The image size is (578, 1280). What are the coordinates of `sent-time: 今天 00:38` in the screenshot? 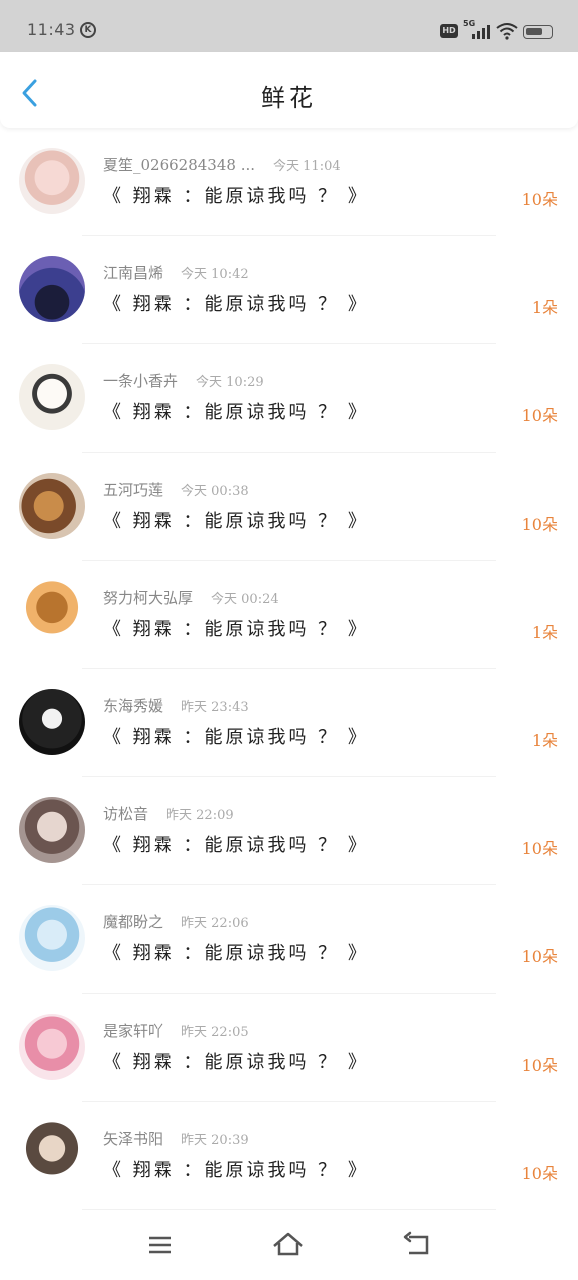 It's located at (215, 491).